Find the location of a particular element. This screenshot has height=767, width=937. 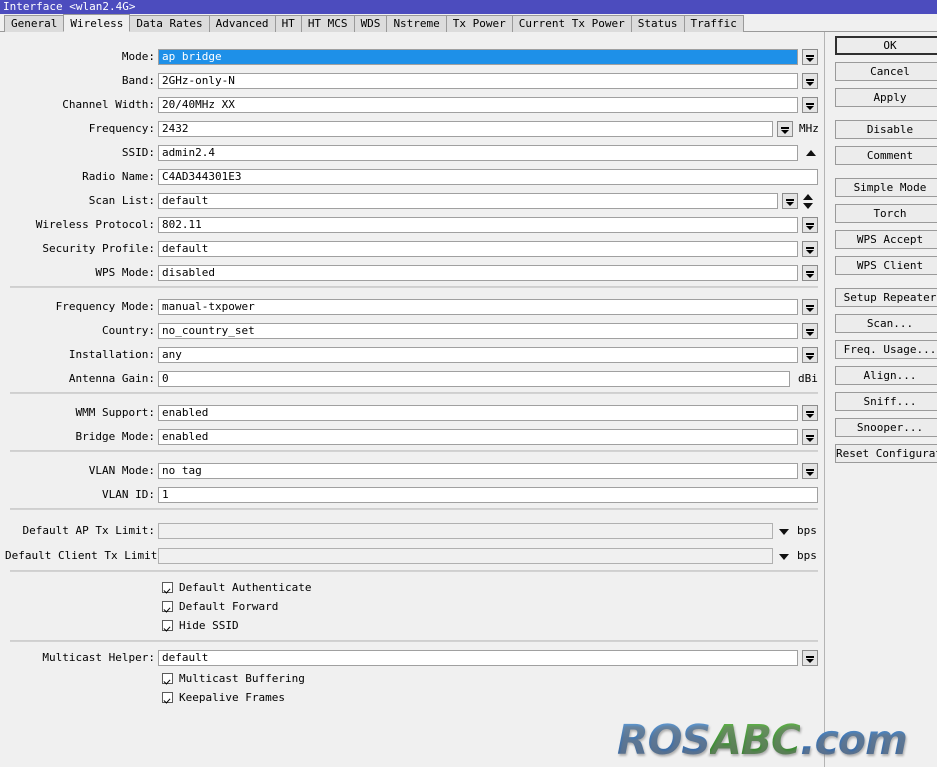

input-scan-list: default is located at coordinates (468, 201).